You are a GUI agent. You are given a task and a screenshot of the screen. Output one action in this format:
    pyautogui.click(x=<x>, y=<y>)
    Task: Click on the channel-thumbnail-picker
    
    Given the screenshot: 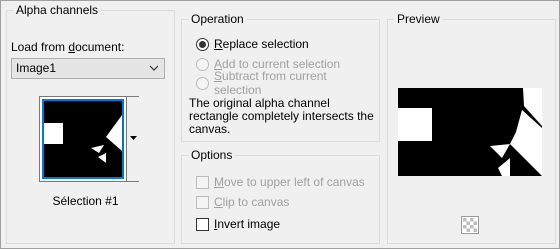 What is the action you would take?
    pyautogui.click(x=89, y=139)
    